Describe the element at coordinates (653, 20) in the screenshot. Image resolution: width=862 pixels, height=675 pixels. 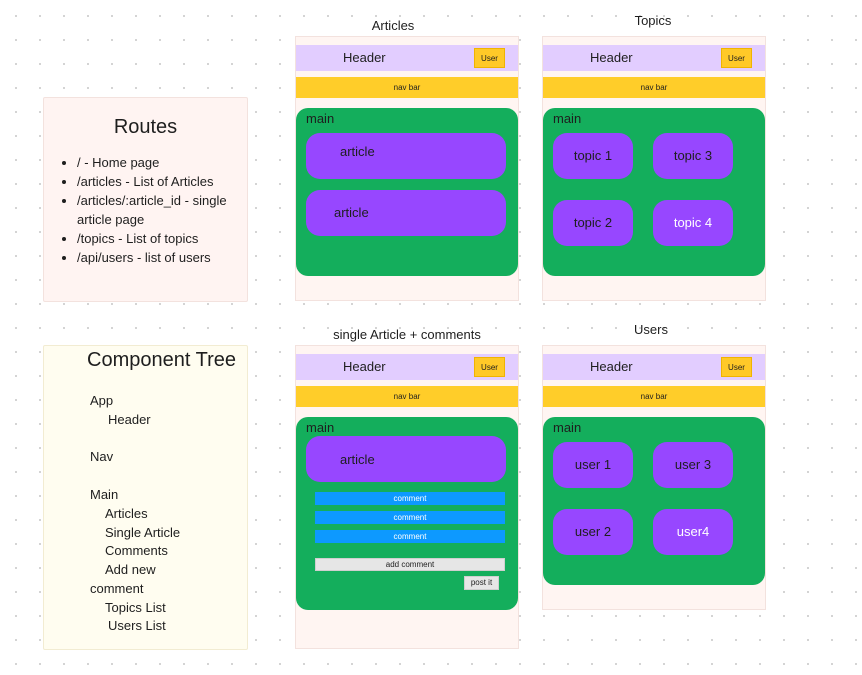
I see `topics-frame-title: Topics` at that location.